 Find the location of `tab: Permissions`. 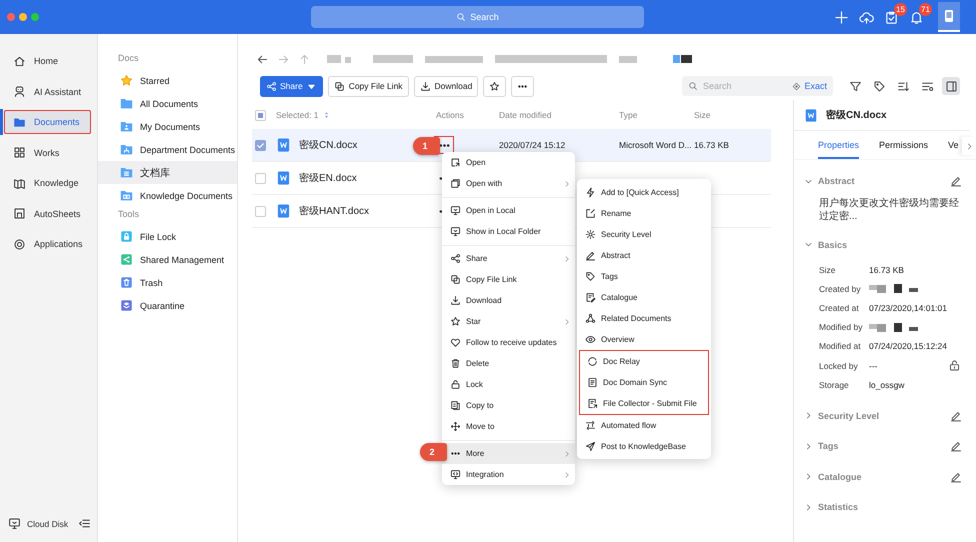

tab: Permissions is located at coordinates (903, 145).